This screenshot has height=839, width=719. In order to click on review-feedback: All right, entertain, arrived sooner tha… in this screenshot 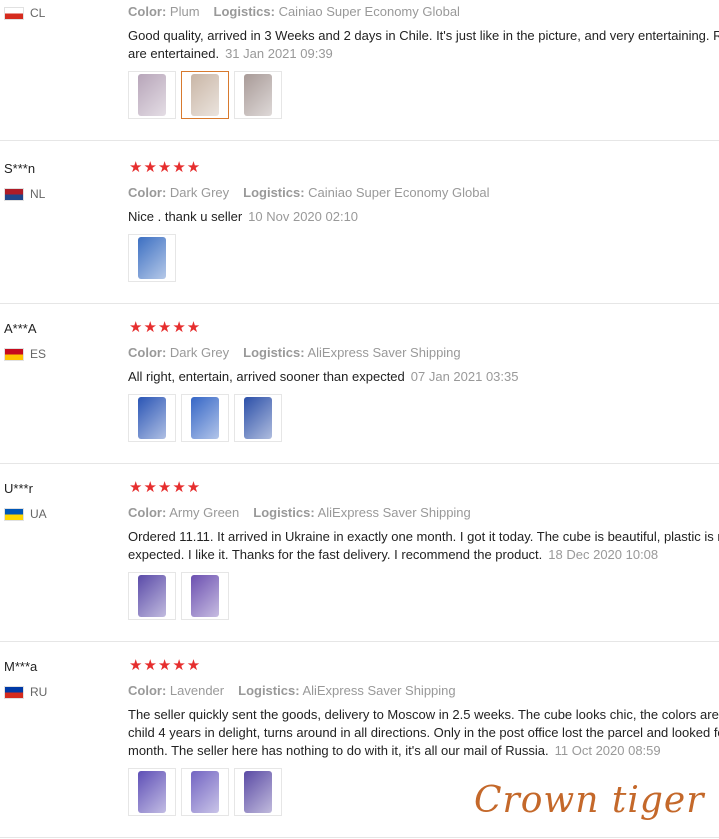, I will do `click(423, 377)`.